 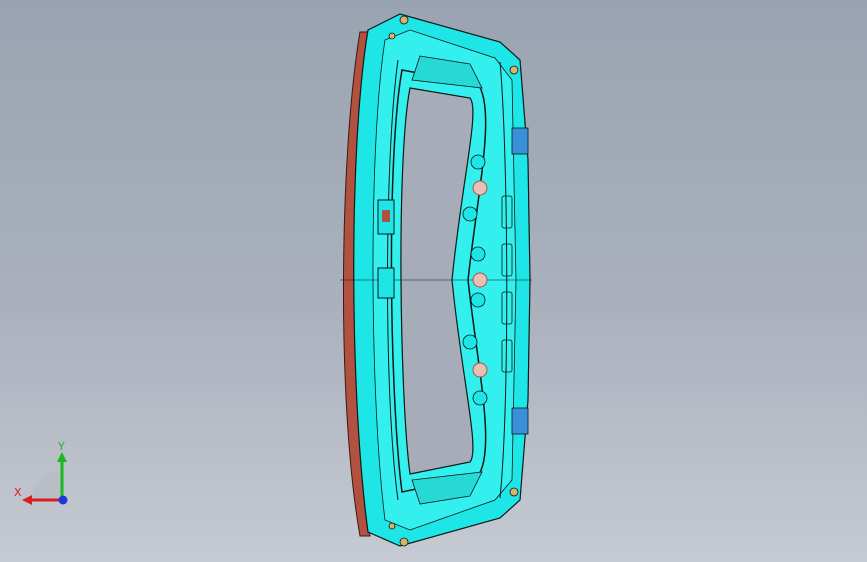 What do you see at coordinates (61, 446) in the screenshot?
I see `y-axis-label: Y` at bounding box center [61, 446].